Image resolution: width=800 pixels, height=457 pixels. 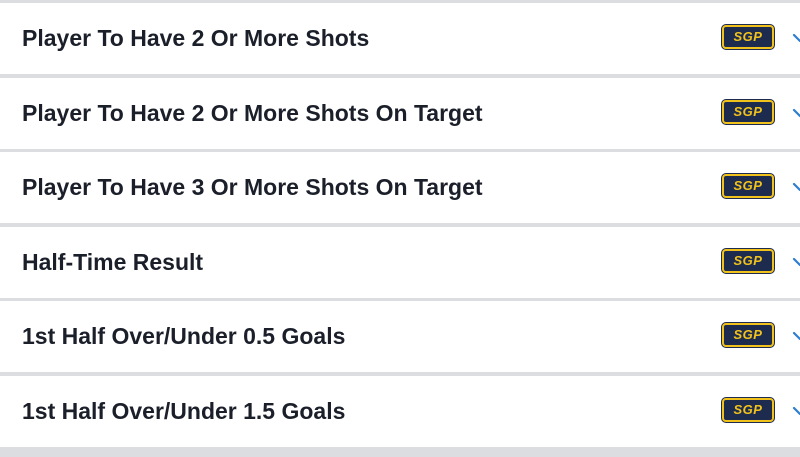 What do you see at coordinates (196, 38) in the screenshot?
I see `market-label: Player To Have 2 Or More Shots` at bounding box center [196, 38].